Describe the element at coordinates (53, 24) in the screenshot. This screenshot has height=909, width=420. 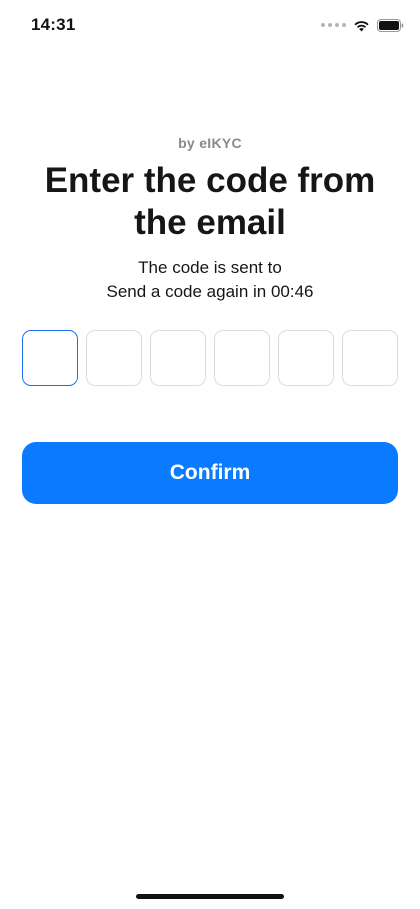
I see `status-time: 14:31` at that location.